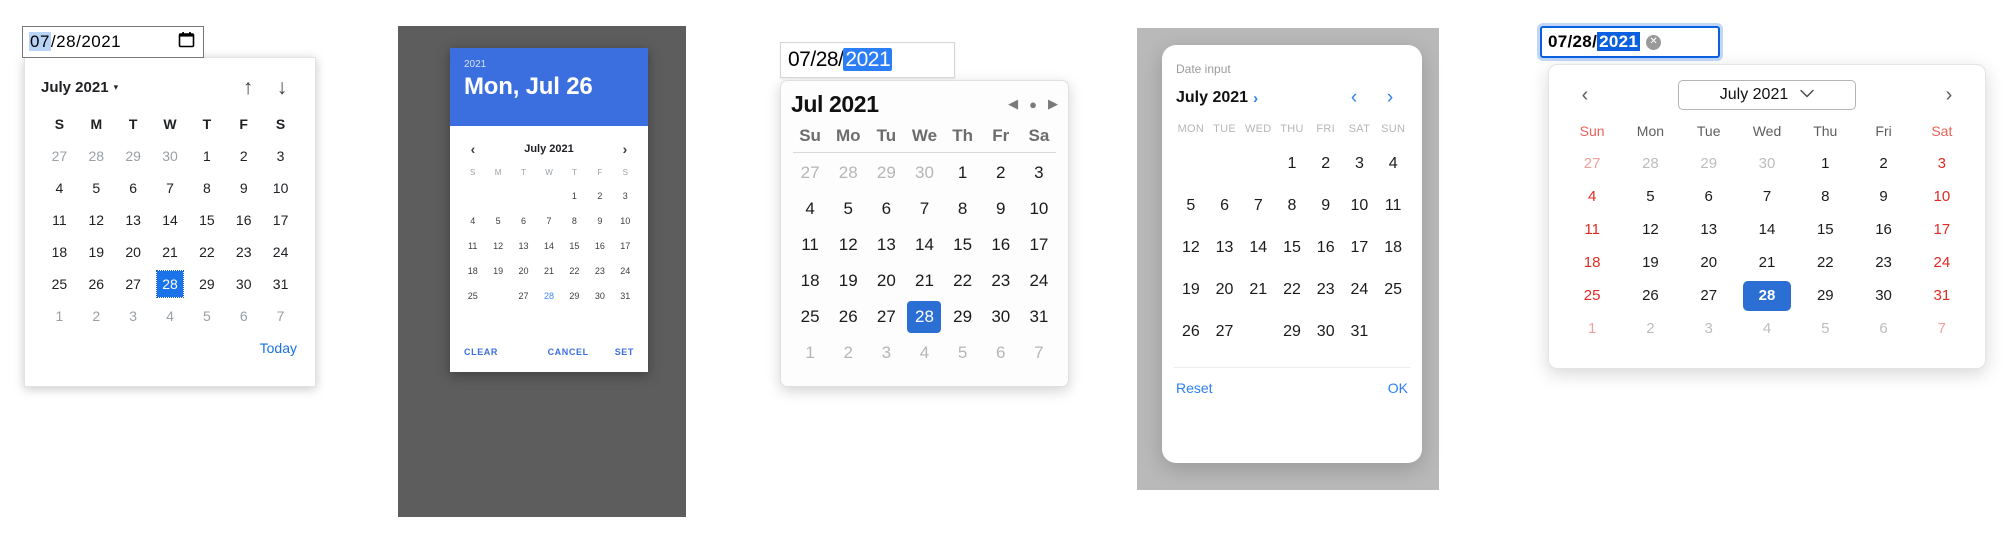 The height and width of the screenshot is (546, 2014). What do you see at coordinates (1013, 104) in the screenshot?
I see `prev-month-triangle-icon: ◀` at bounding box center [1013, 104].